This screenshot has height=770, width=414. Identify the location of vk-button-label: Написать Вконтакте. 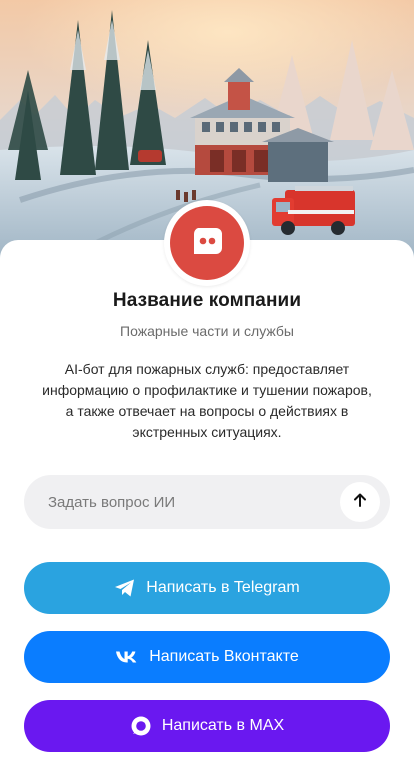
(224, 656).